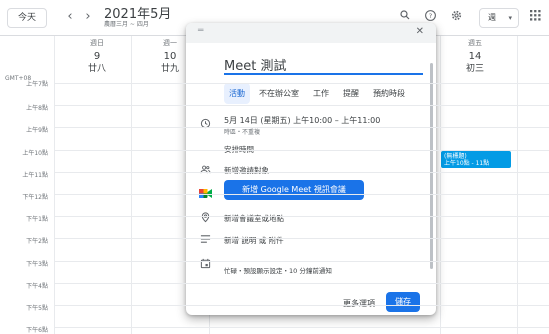 The height and width of the screenshot is (334, 549). What do you see at coordinates (294, 190) in the screenshot?
I see `add-google-meet-button: 新增 Google Meet 視訊會議` at bounding box center [294, 190].